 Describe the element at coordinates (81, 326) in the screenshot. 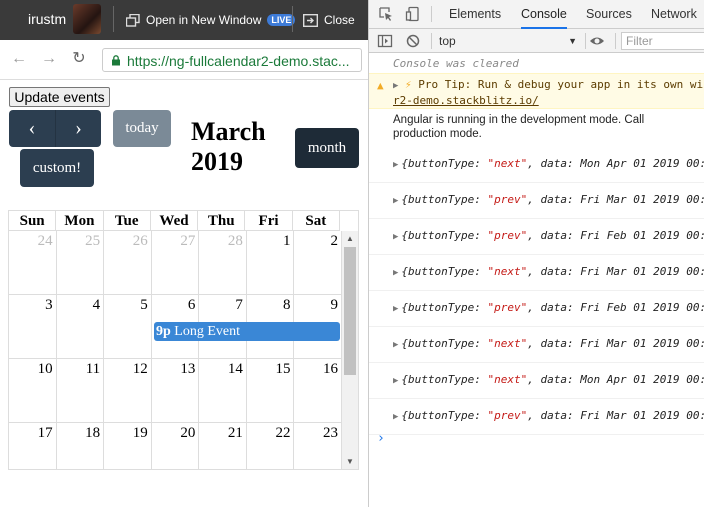

I see `calendar-day-cell: 4` at that location.